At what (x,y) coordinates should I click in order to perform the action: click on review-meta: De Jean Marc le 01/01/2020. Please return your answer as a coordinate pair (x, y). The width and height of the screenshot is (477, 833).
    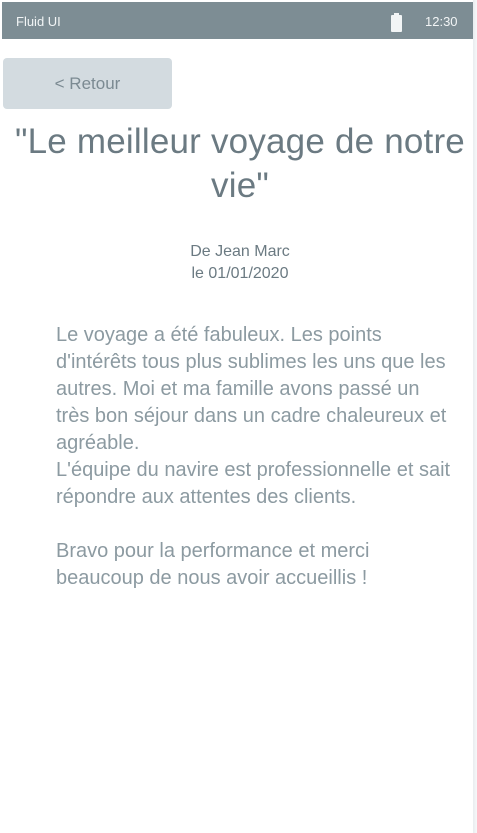
    Looking at the image, I should click on (240, 263).